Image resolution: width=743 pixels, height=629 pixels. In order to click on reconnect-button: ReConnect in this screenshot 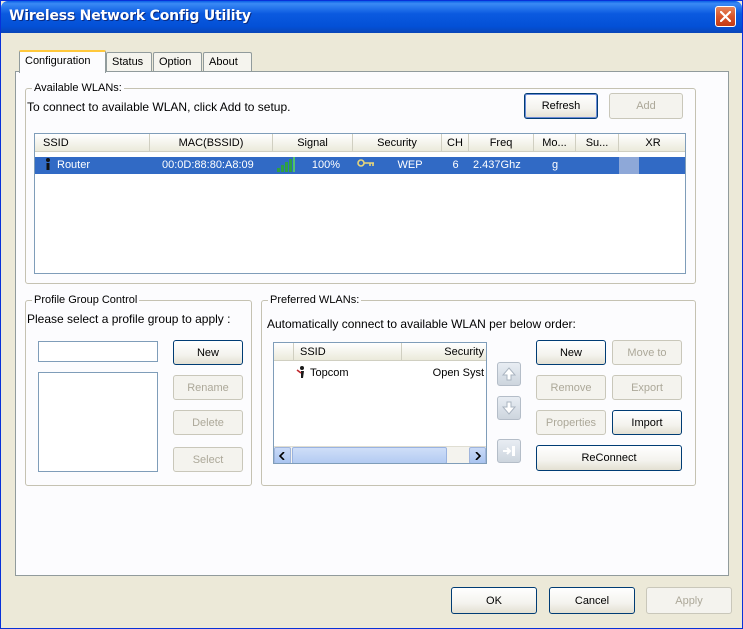, I will do `click(609, 458)`.